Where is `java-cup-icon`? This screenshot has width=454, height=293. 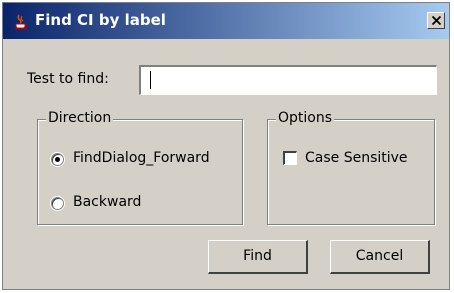
java-cup-icon is located at coordinates (21, 21).